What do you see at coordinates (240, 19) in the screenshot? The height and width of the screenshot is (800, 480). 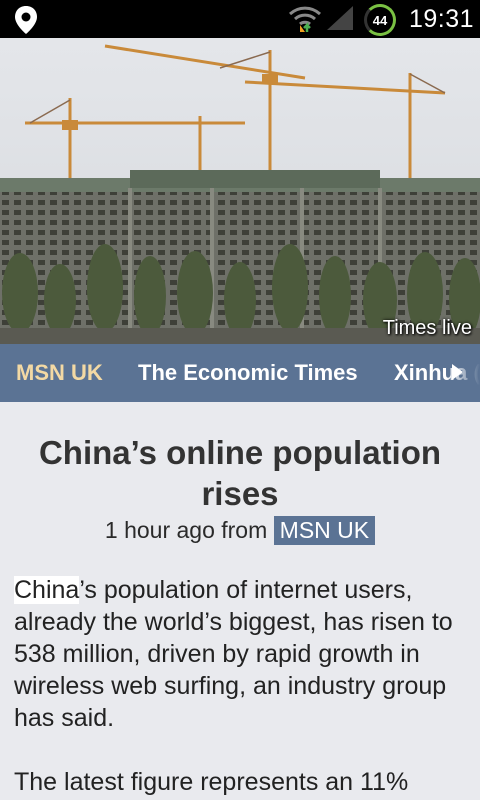 I see `status-bar: 44 19:31` at bounding box center [240, 19].